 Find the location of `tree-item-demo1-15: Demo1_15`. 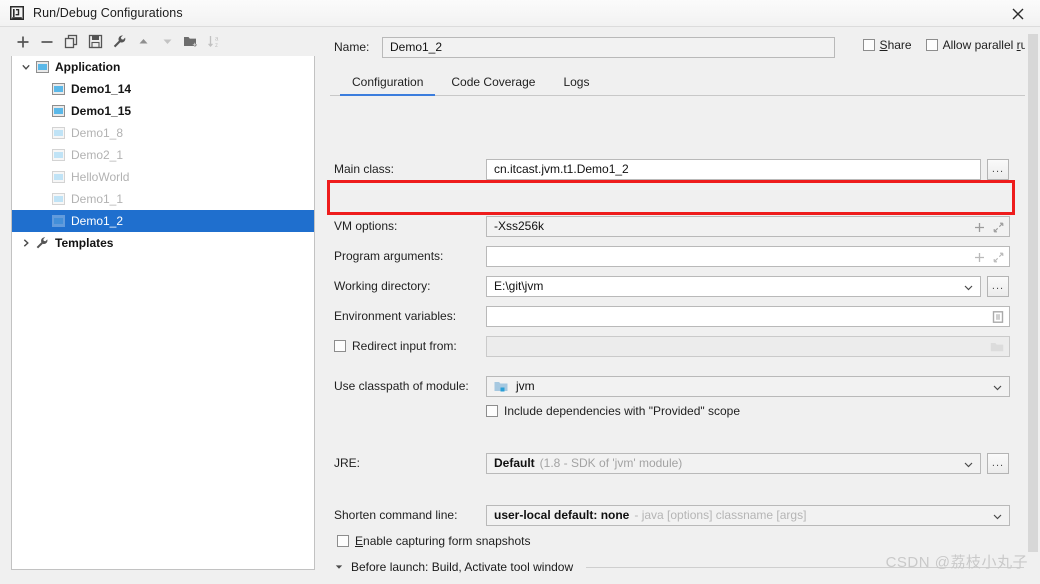

tree-item-demo1-15: Demo1_15 is located at coordinates (163, 111).